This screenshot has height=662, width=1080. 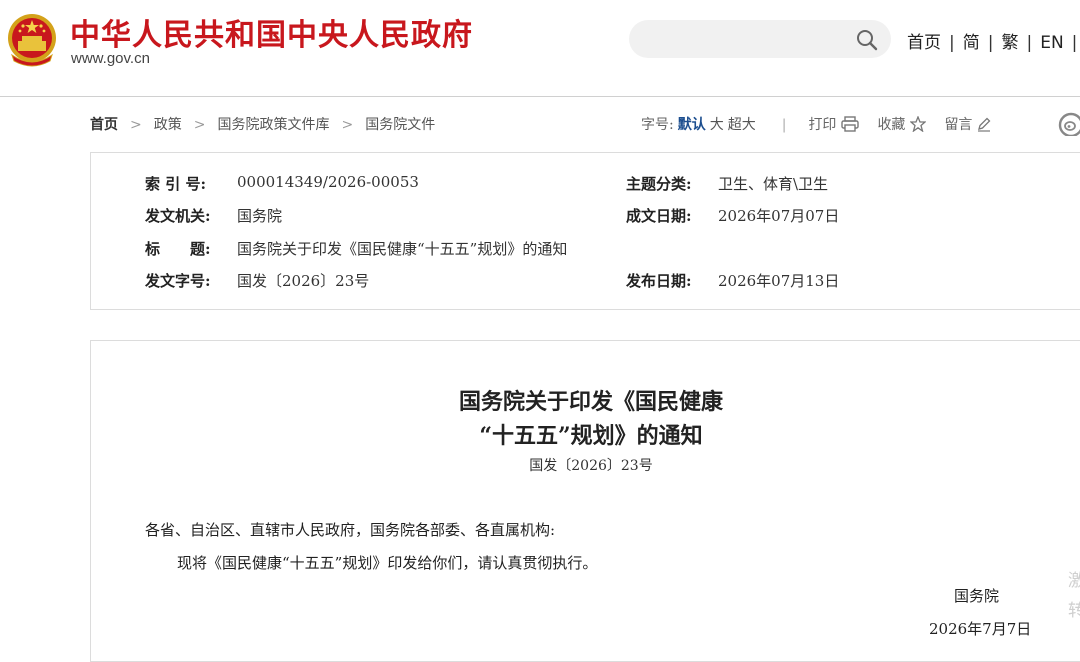 I want to click on meta-issuer-label: 发文机关:, so click(x=178, y=216).